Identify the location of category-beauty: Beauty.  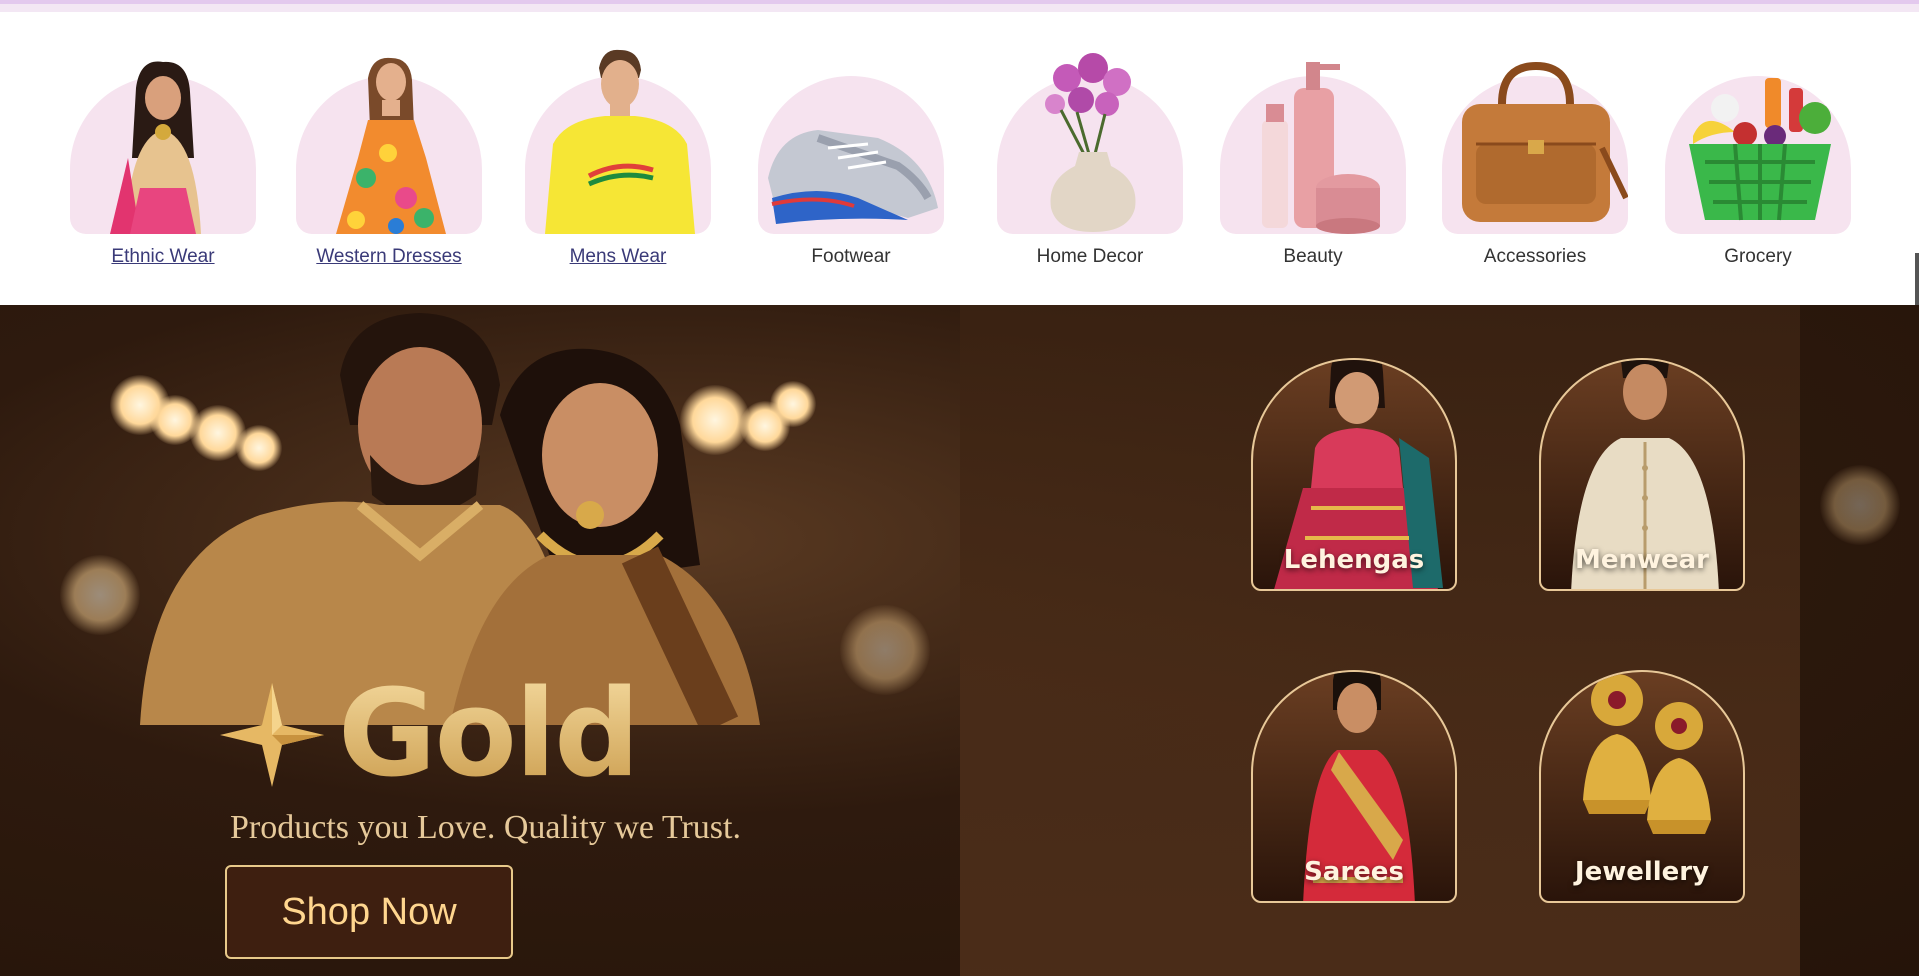
(1313, 158).